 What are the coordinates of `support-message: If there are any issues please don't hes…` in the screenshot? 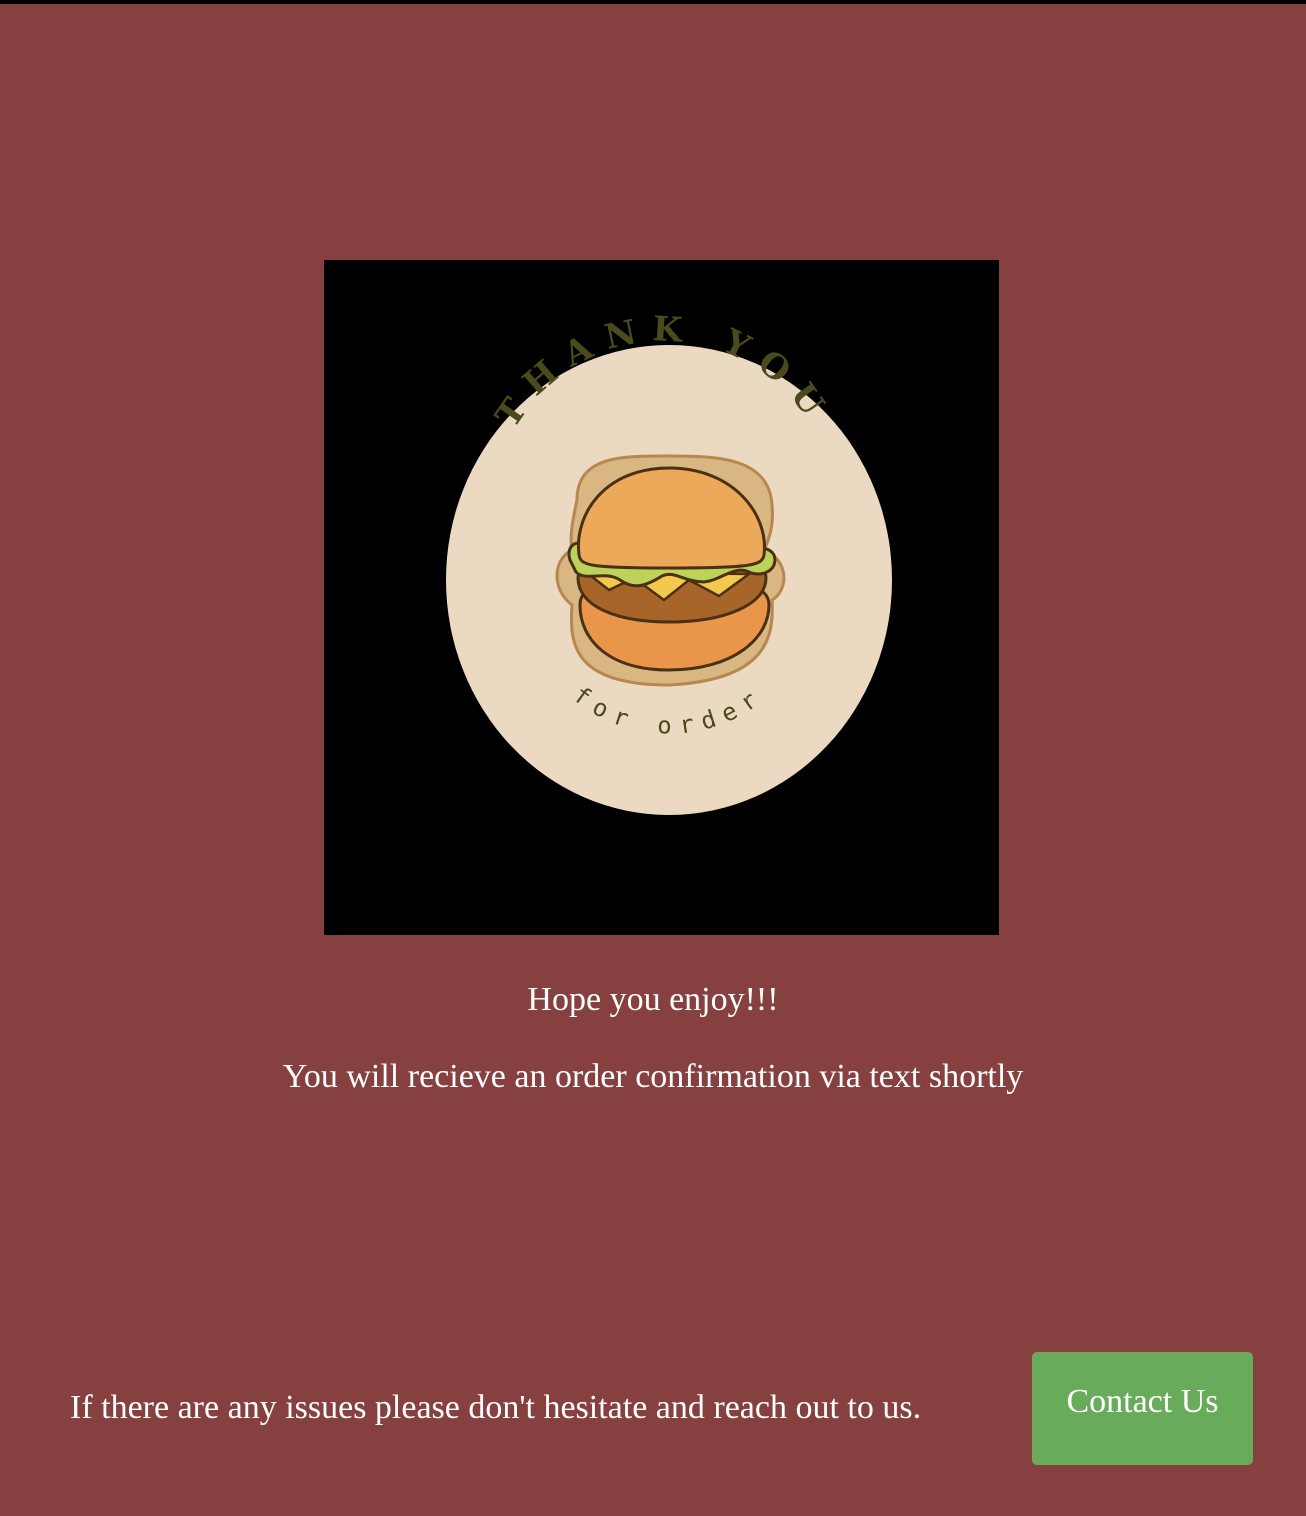 It's located at (496, 1407).